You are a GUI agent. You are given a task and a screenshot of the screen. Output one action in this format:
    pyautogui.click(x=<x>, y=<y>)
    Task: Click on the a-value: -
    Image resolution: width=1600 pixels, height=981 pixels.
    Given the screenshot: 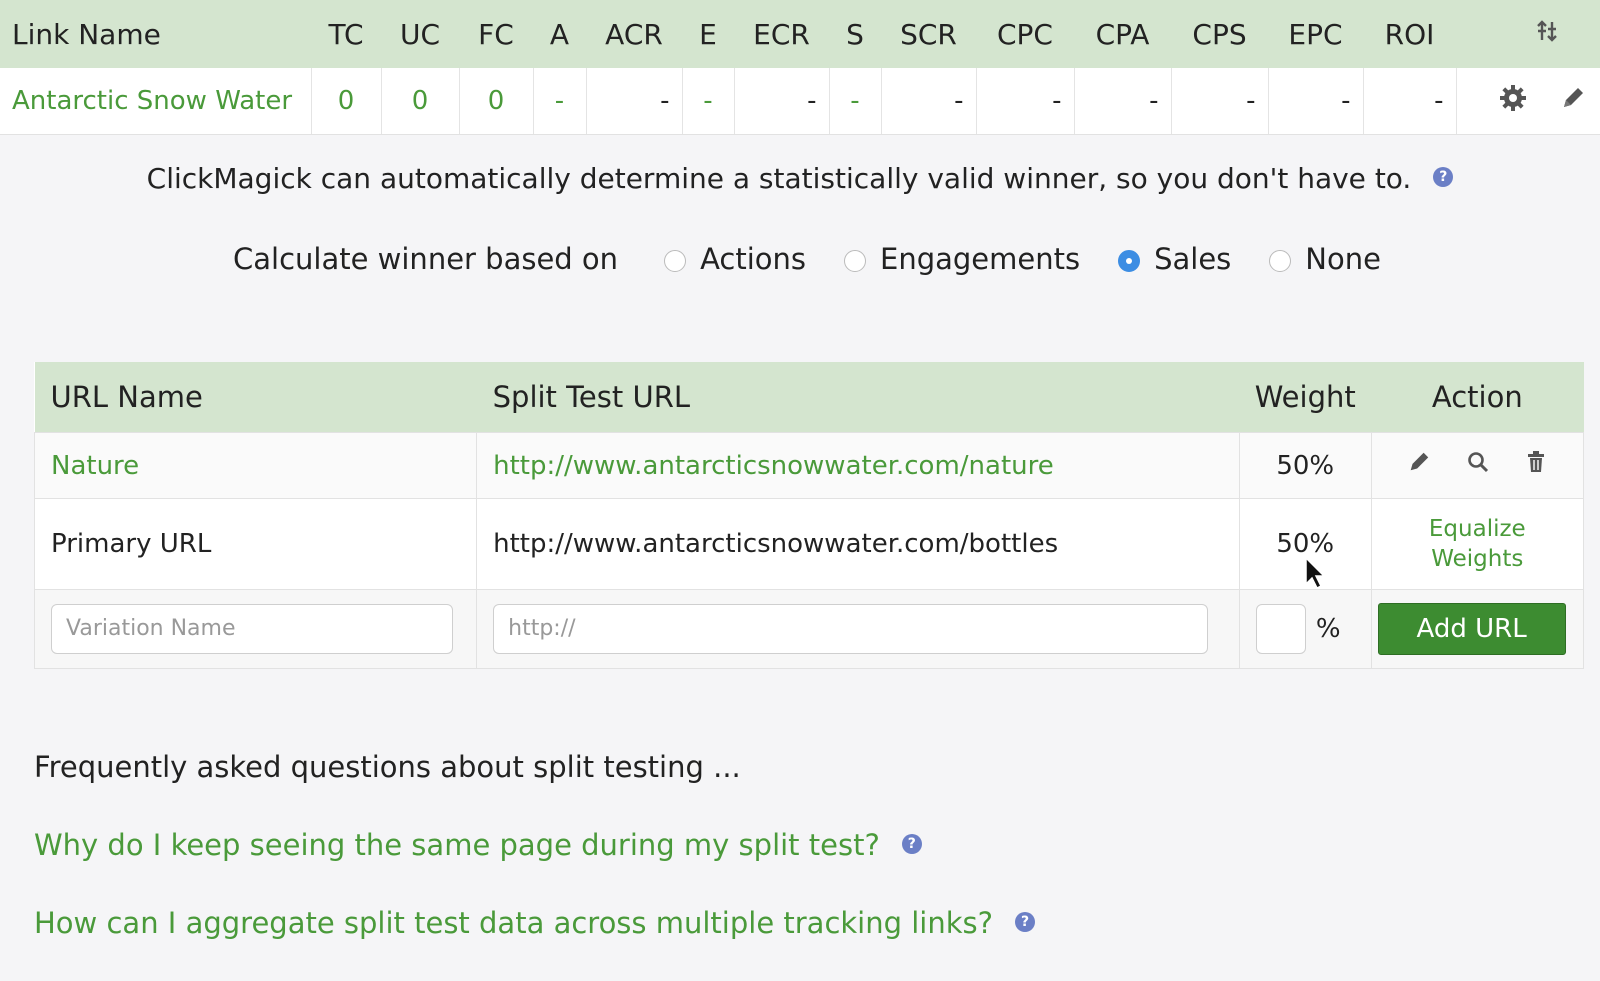 What is the action you would take?
    pyautogui.click(x=560, y=101)
    